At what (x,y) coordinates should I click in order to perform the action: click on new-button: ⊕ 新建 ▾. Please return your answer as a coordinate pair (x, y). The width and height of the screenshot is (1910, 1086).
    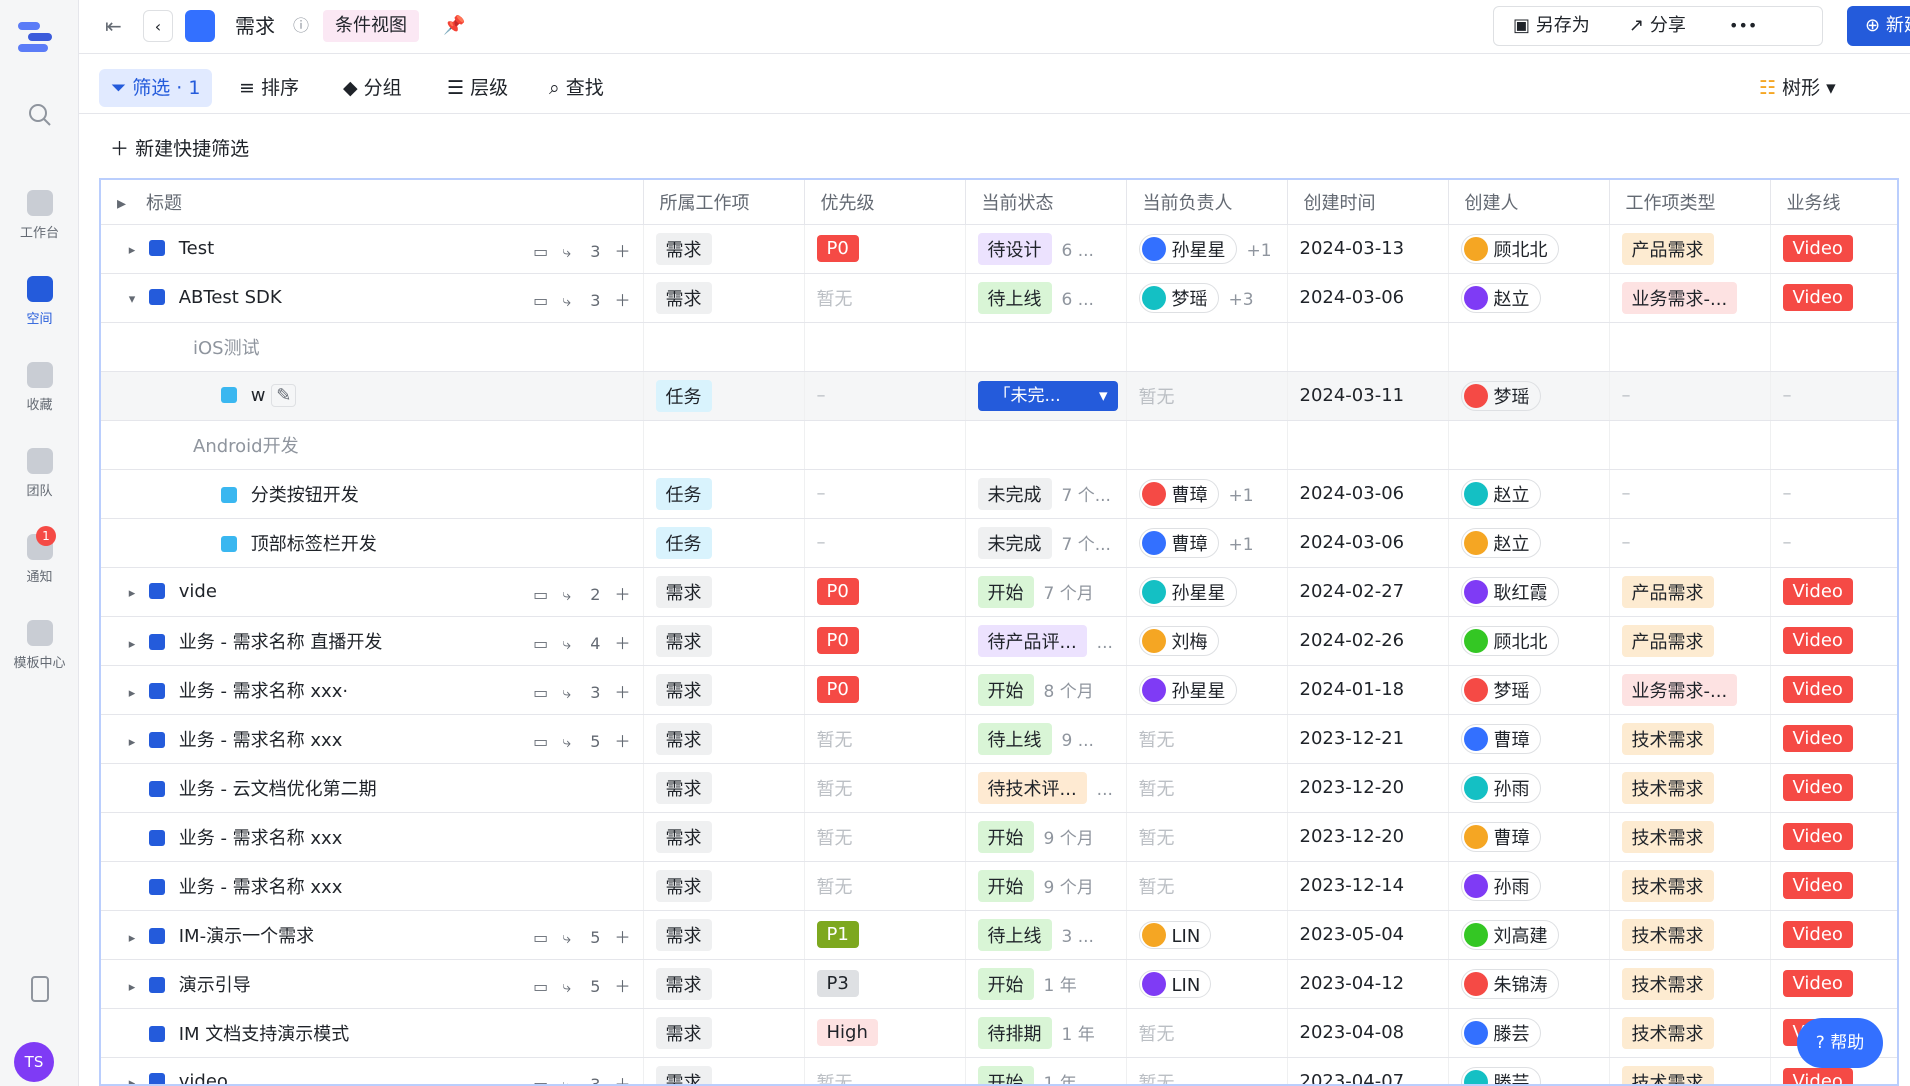
    Looking at the image, I should click on (1878, 26).